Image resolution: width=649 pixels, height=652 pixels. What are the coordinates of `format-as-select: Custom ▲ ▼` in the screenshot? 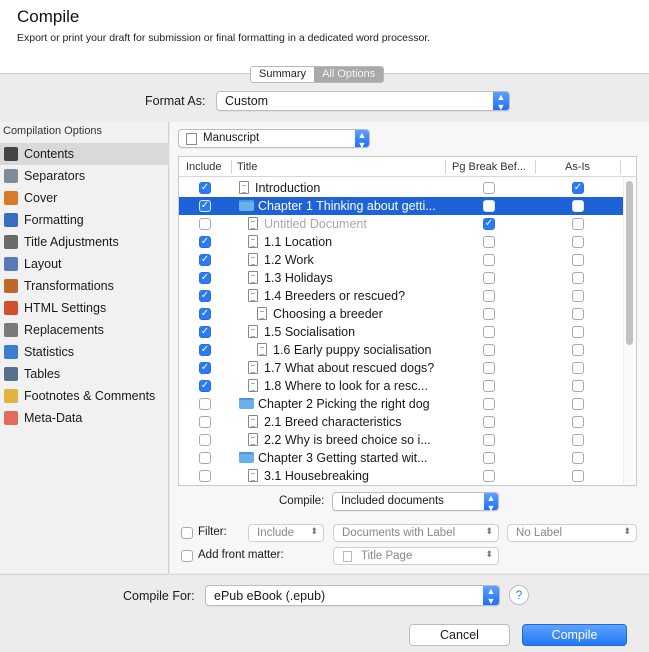 It's located at (363, 101).